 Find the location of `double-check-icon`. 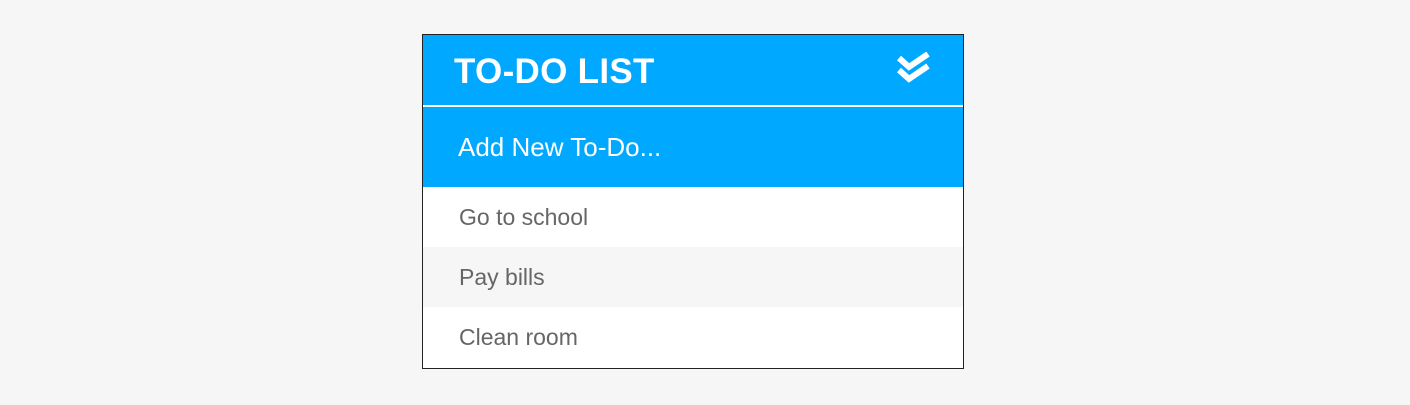

double-check-icon is located at coordinates (915, 70).